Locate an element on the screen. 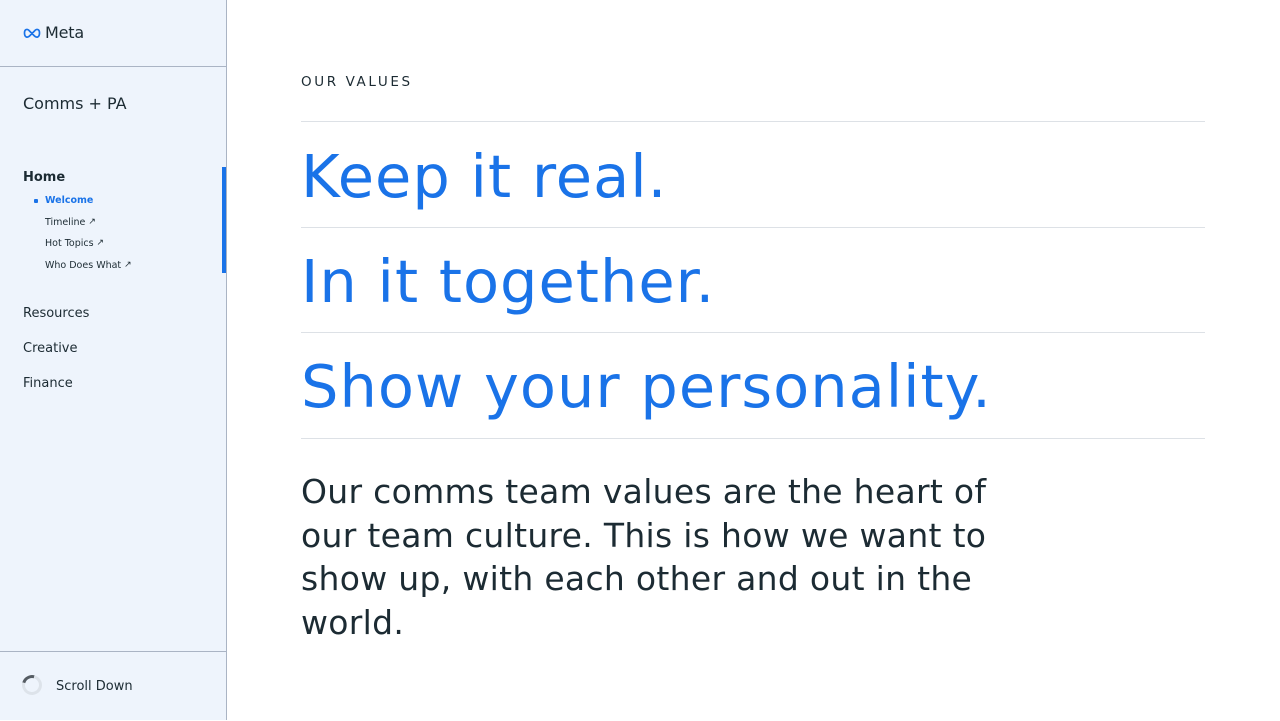 This screenshot has width=1280, height=721. value-heading: In it together. is located at coordinates (508, 281).